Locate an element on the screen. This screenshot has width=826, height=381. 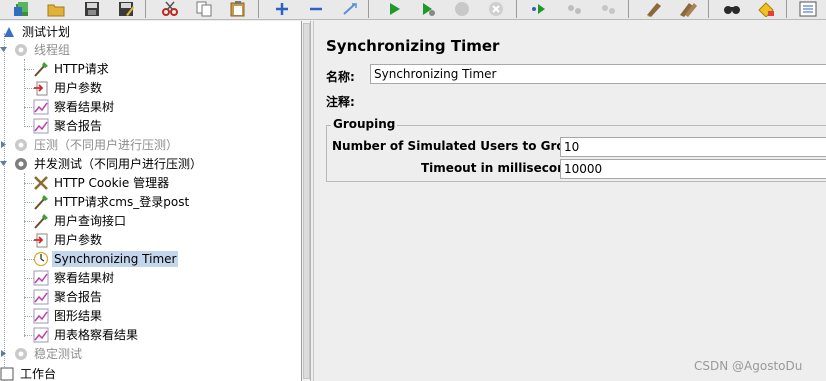
book-icon is located at coordinates (22, 9).